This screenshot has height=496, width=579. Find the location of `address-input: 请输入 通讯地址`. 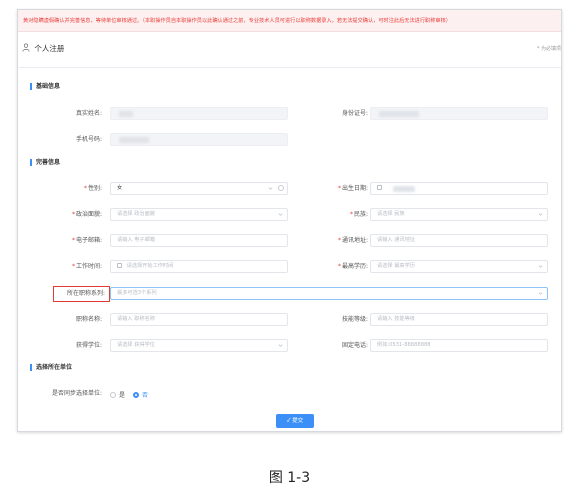

address-input: 请输入 通讯地址 is located at coordinates (459, 240).